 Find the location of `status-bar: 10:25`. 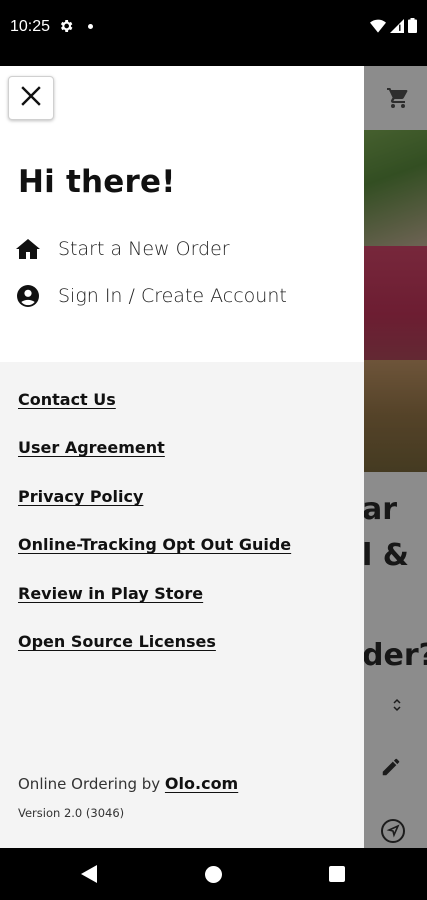

status-bar: 10:25 is located at coordinates (213, 33).